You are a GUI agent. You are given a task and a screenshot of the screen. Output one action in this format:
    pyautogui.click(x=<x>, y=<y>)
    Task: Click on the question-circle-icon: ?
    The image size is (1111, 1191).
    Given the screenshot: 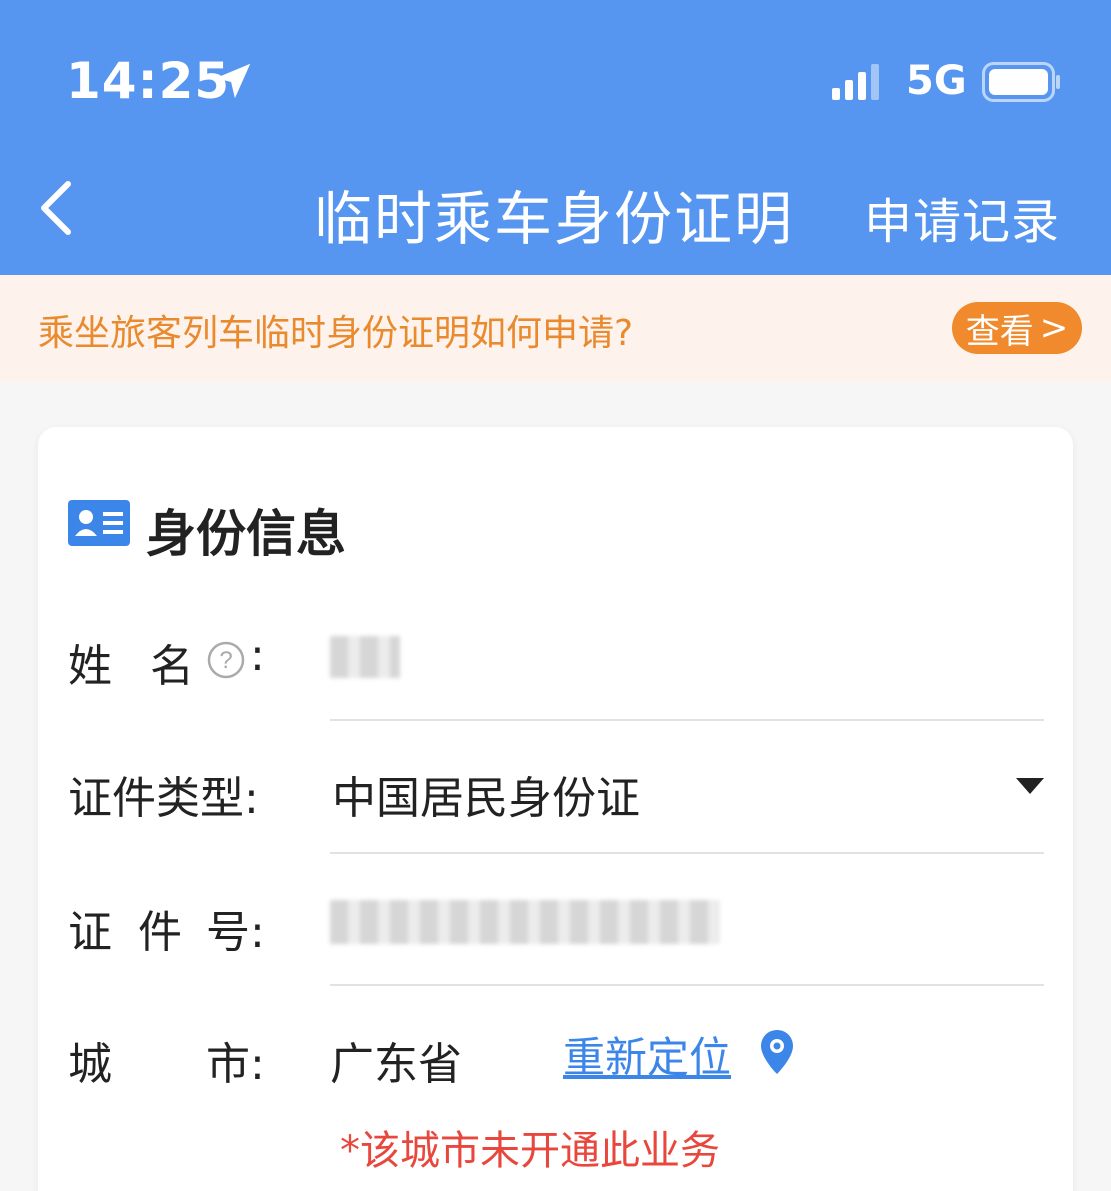 What is the action you would take?
    pyautogui.click(x=226, y=660)
    